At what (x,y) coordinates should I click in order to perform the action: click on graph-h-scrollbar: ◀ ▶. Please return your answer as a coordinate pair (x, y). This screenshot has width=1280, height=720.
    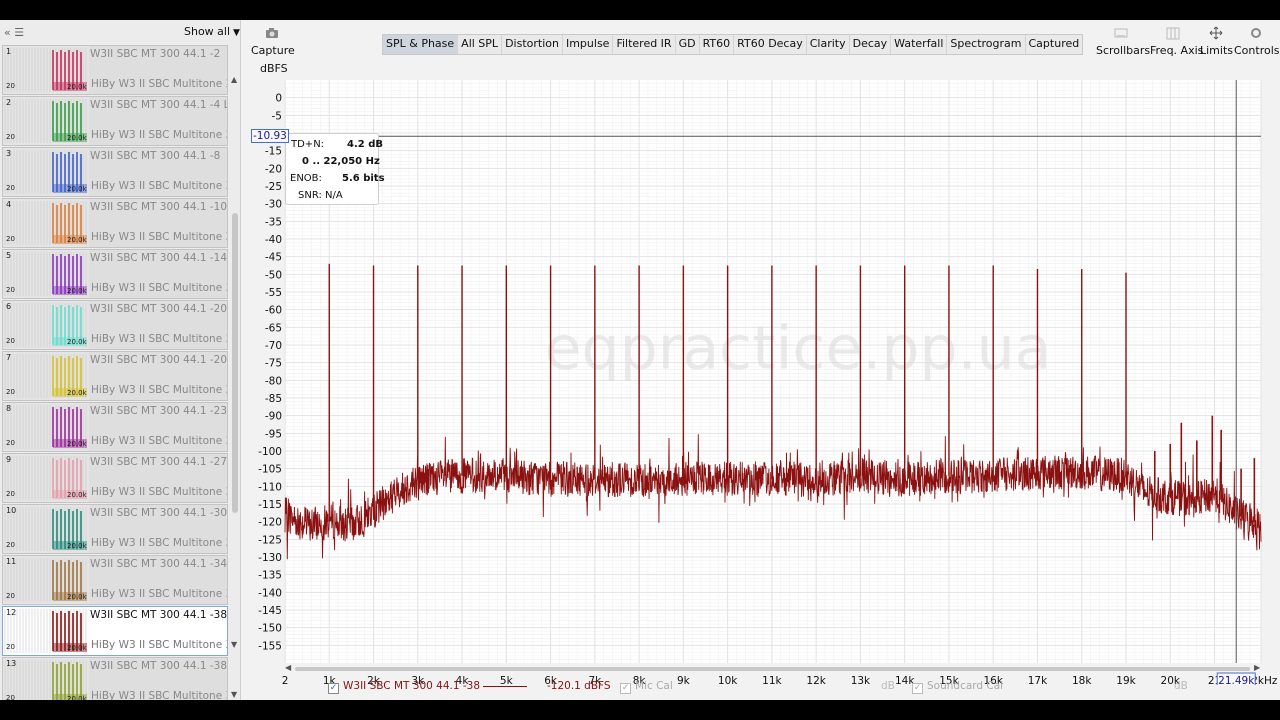
    Looking at the image, I should click on (772, 668).